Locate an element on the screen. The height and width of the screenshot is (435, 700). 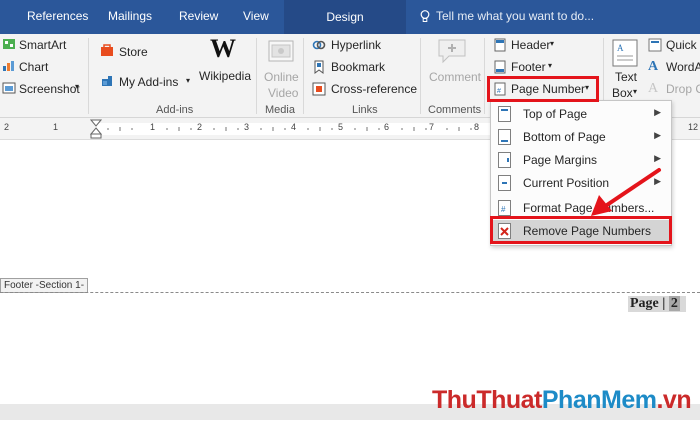
header-button: Header is located at coordinates (530, 45).